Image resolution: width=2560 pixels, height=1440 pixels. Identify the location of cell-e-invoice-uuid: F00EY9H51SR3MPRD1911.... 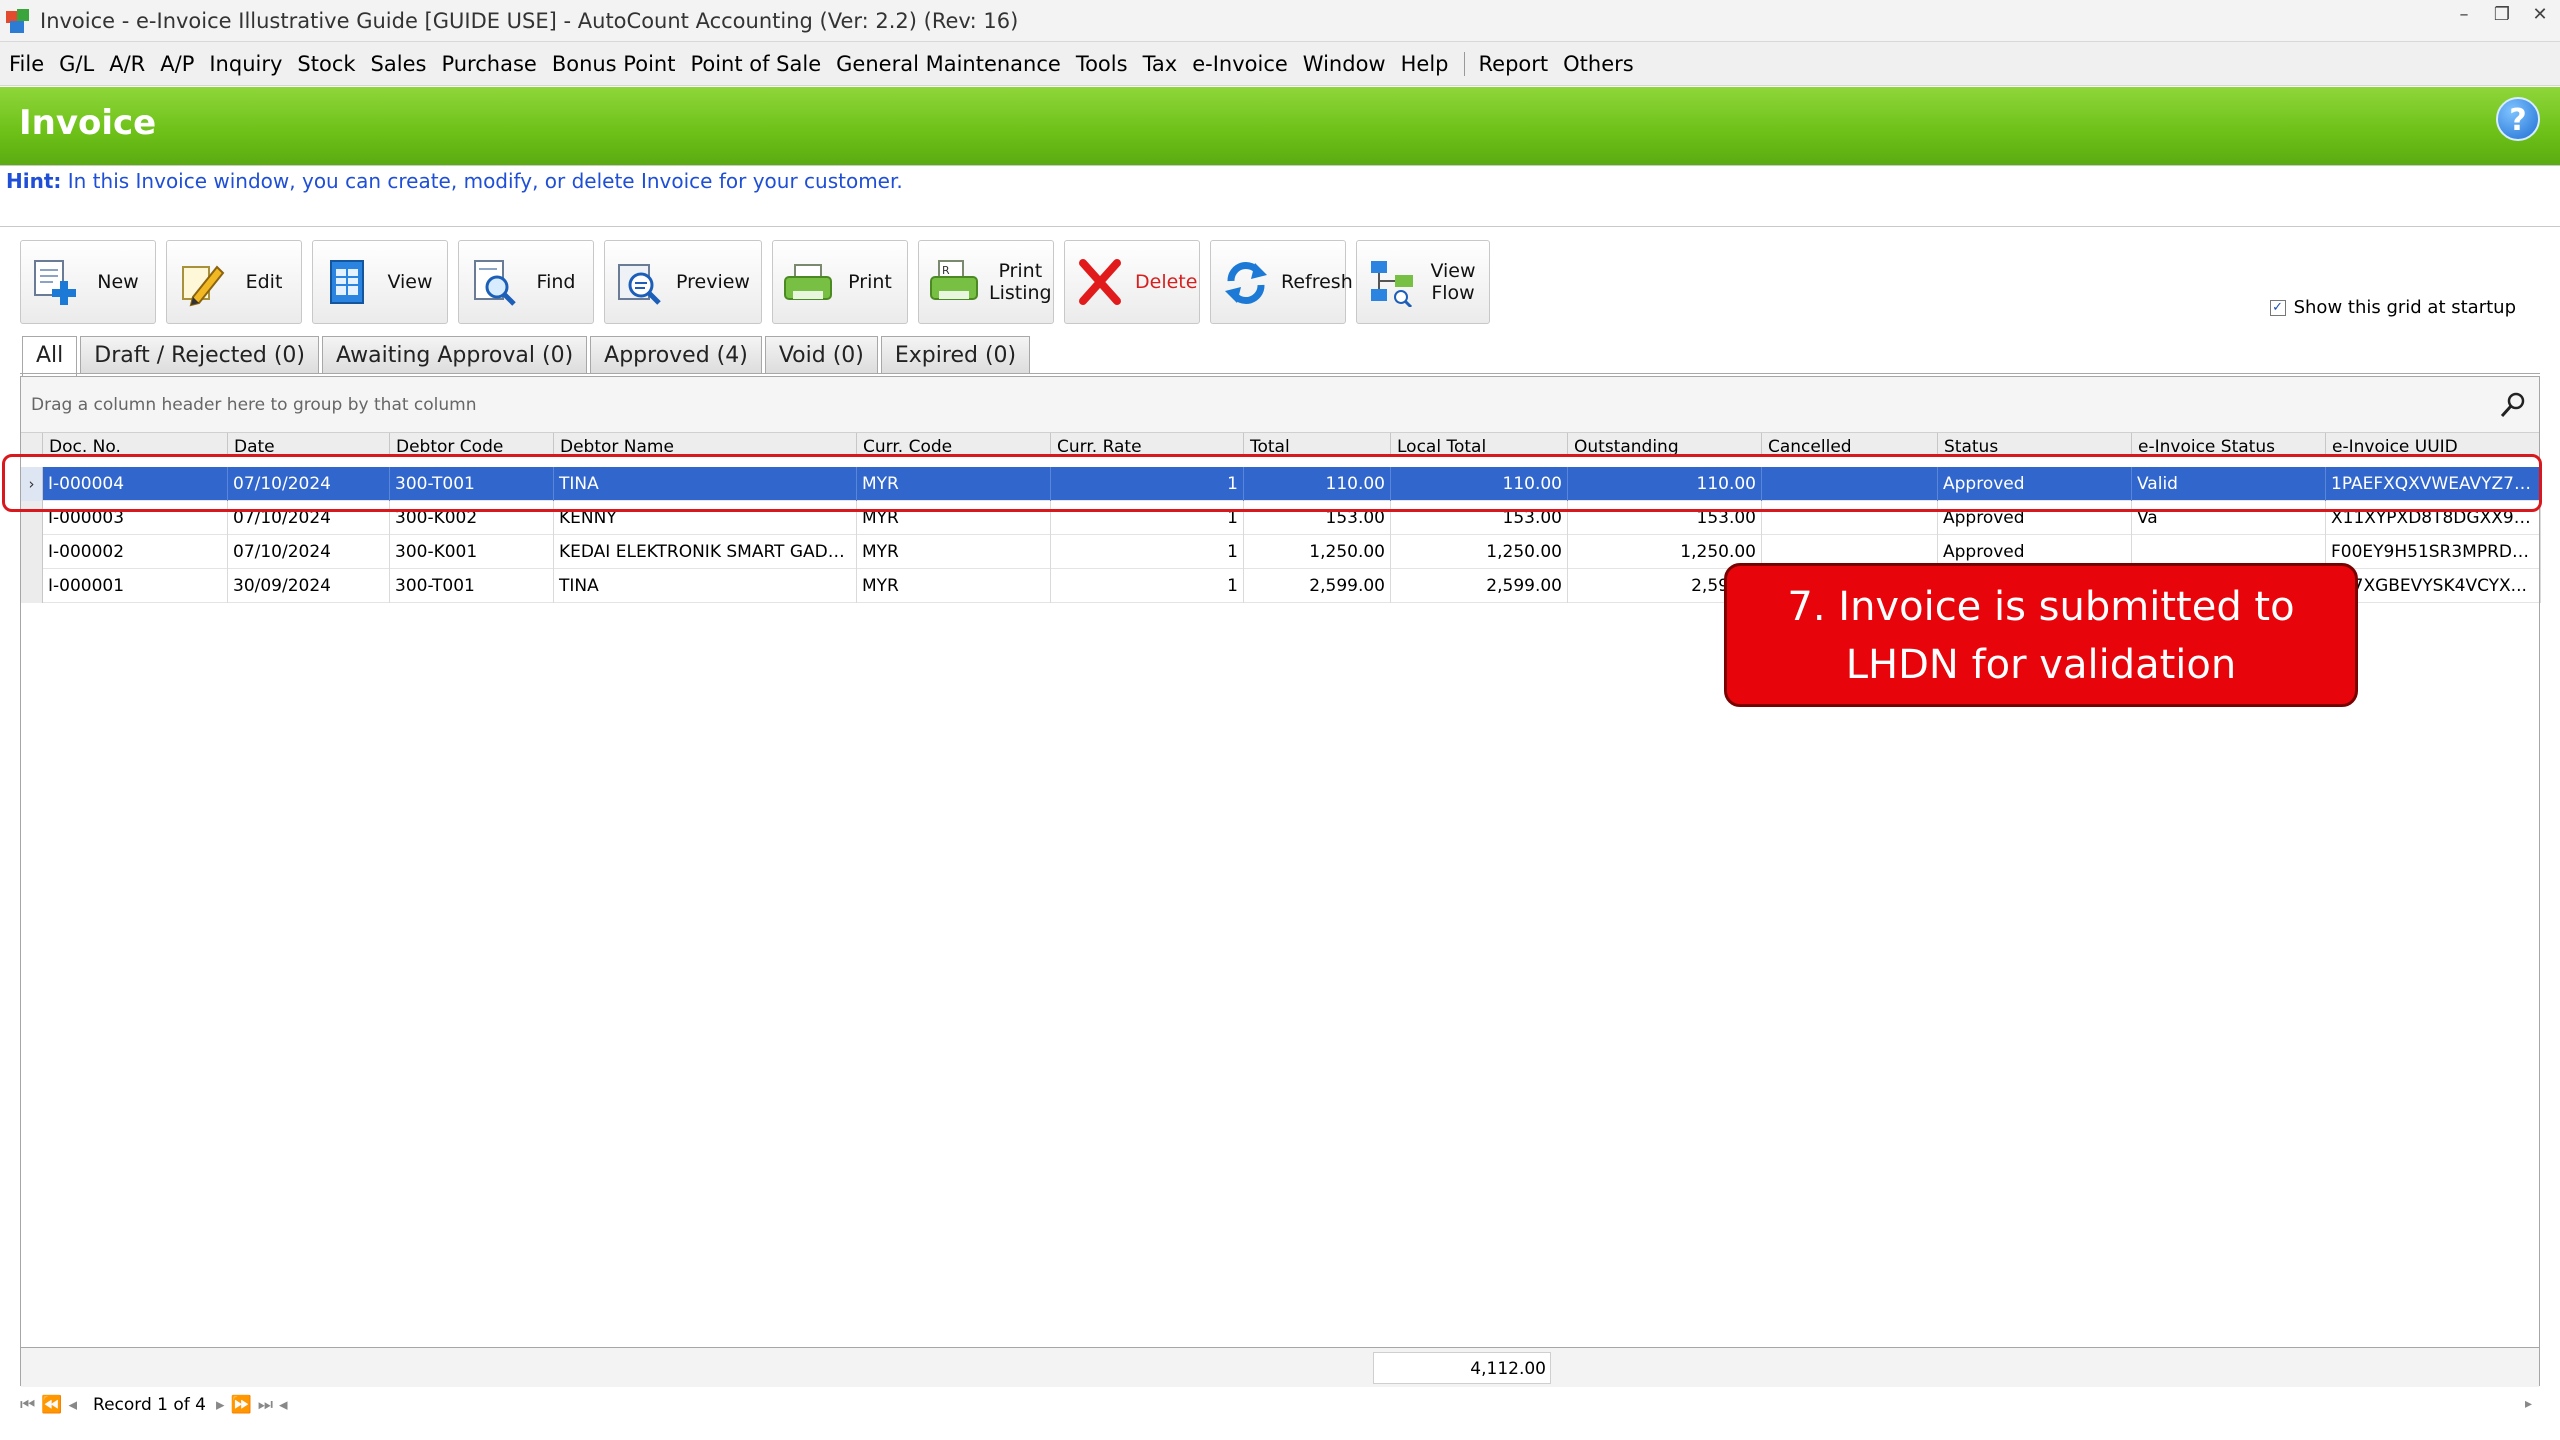
(2433, 552).